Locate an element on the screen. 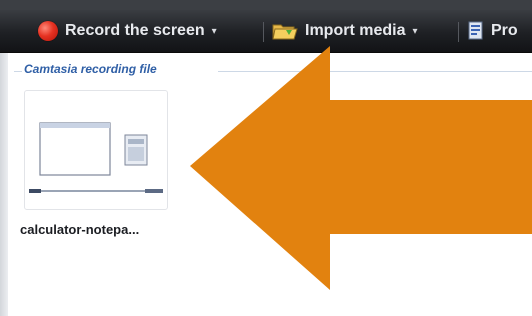  main-toolbar: Record the screen ▾ Import media ▾ Pro is located at coordinates (266, 31).